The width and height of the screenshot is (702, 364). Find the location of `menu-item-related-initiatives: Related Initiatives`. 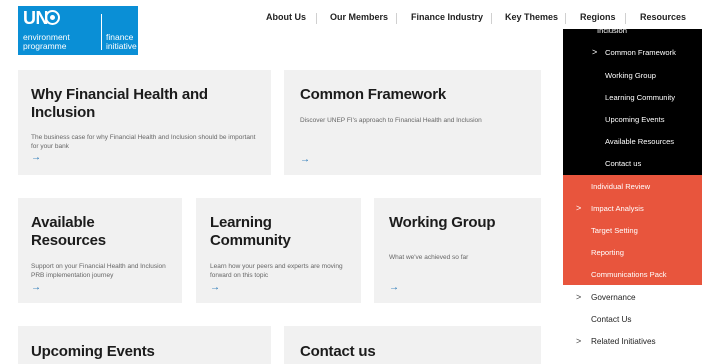

menu-item-related-initiatives: Related Initiatives is located at coordinates (623, 341).